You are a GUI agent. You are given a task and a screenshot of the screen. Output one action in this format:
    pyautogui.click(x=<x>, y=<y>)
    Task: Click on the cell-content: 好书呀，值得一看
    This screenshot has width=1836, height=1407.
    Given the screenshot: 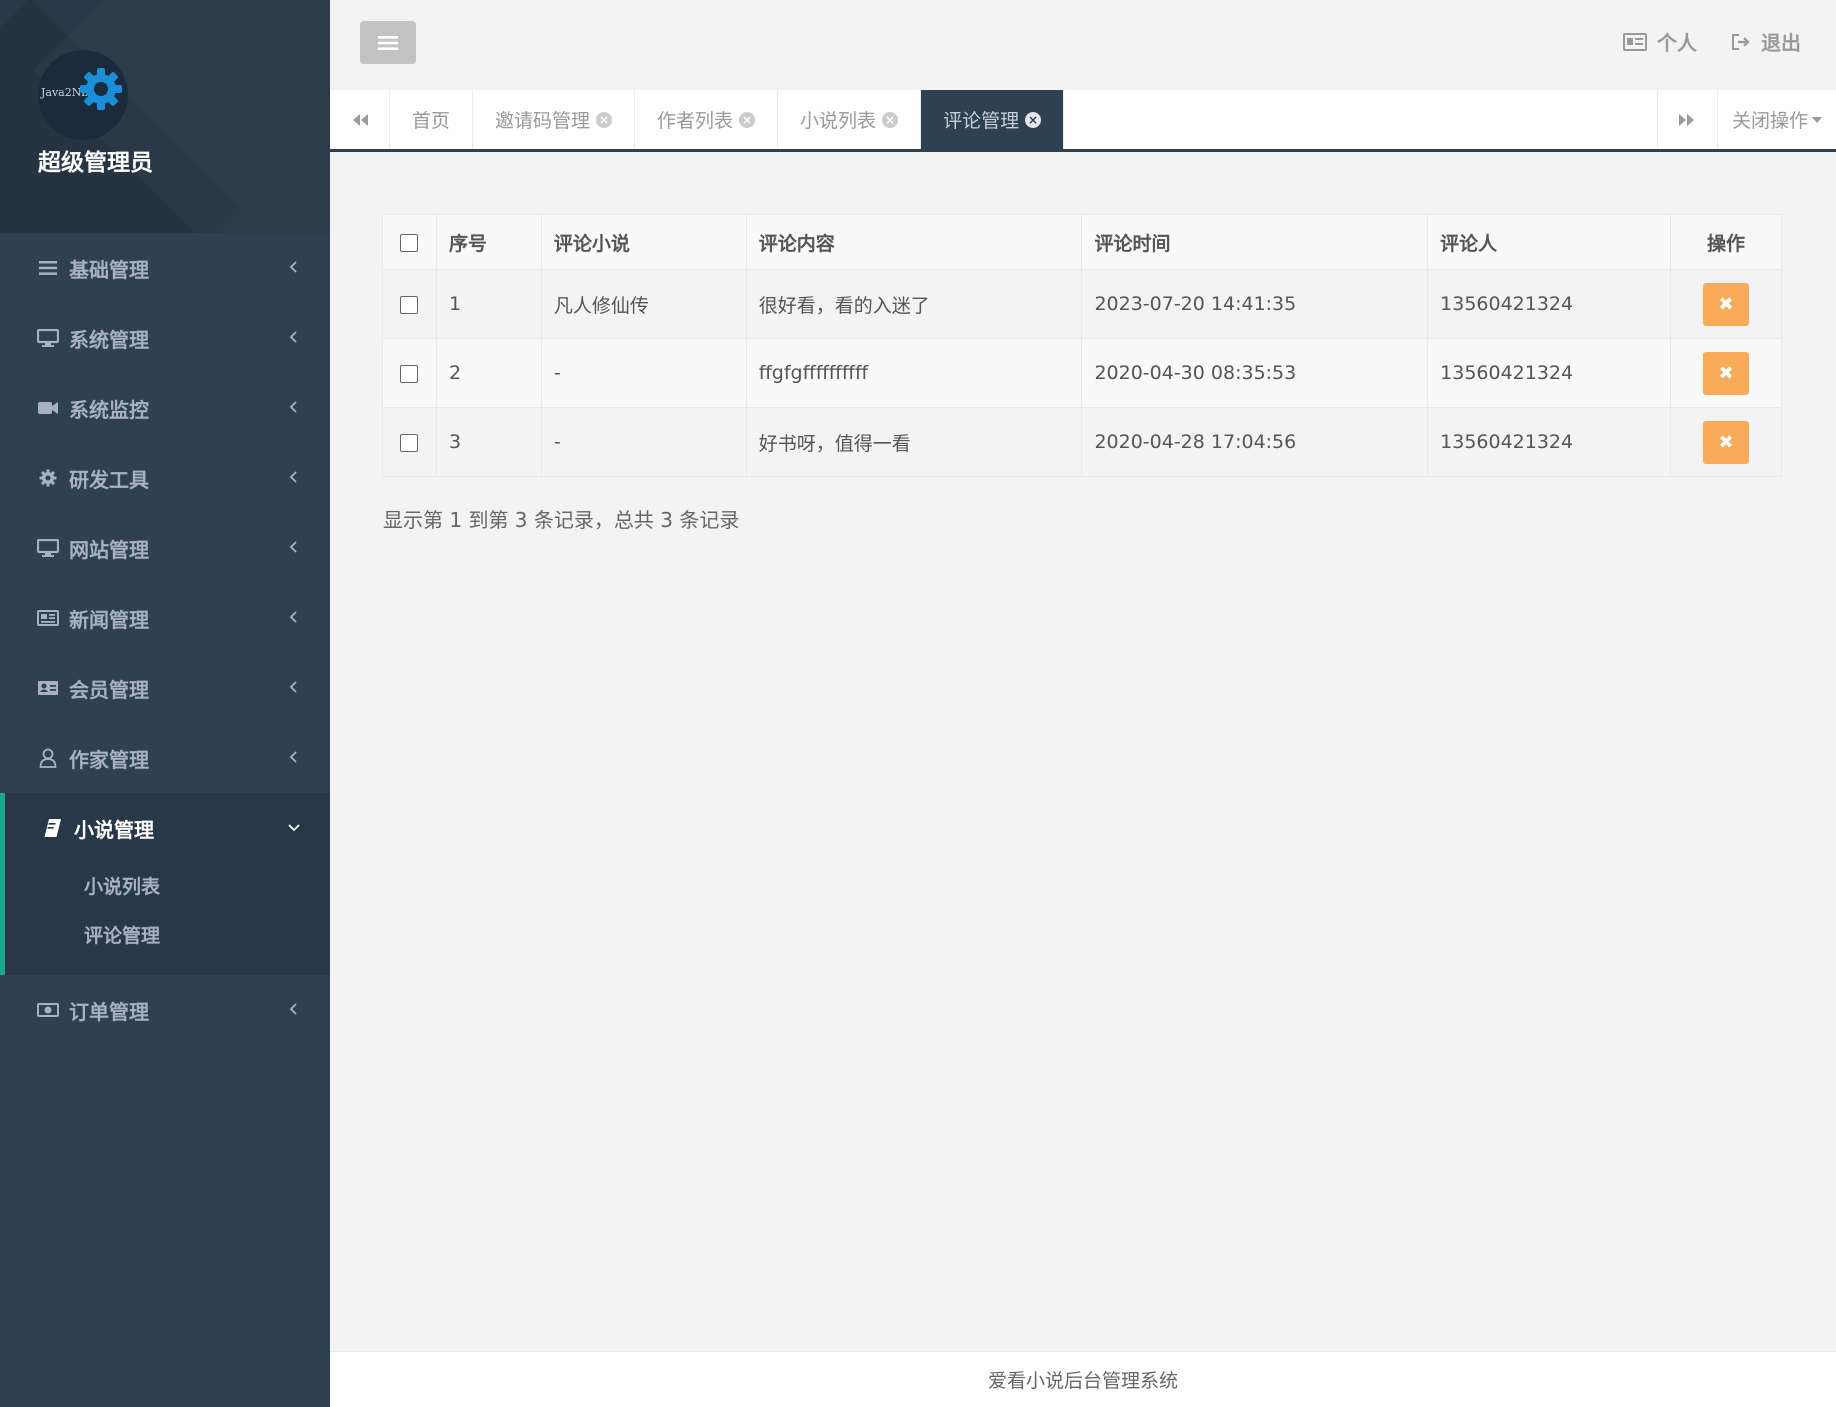 What is the action you would take?
    pyautogui.click(x=914, y=442)
    